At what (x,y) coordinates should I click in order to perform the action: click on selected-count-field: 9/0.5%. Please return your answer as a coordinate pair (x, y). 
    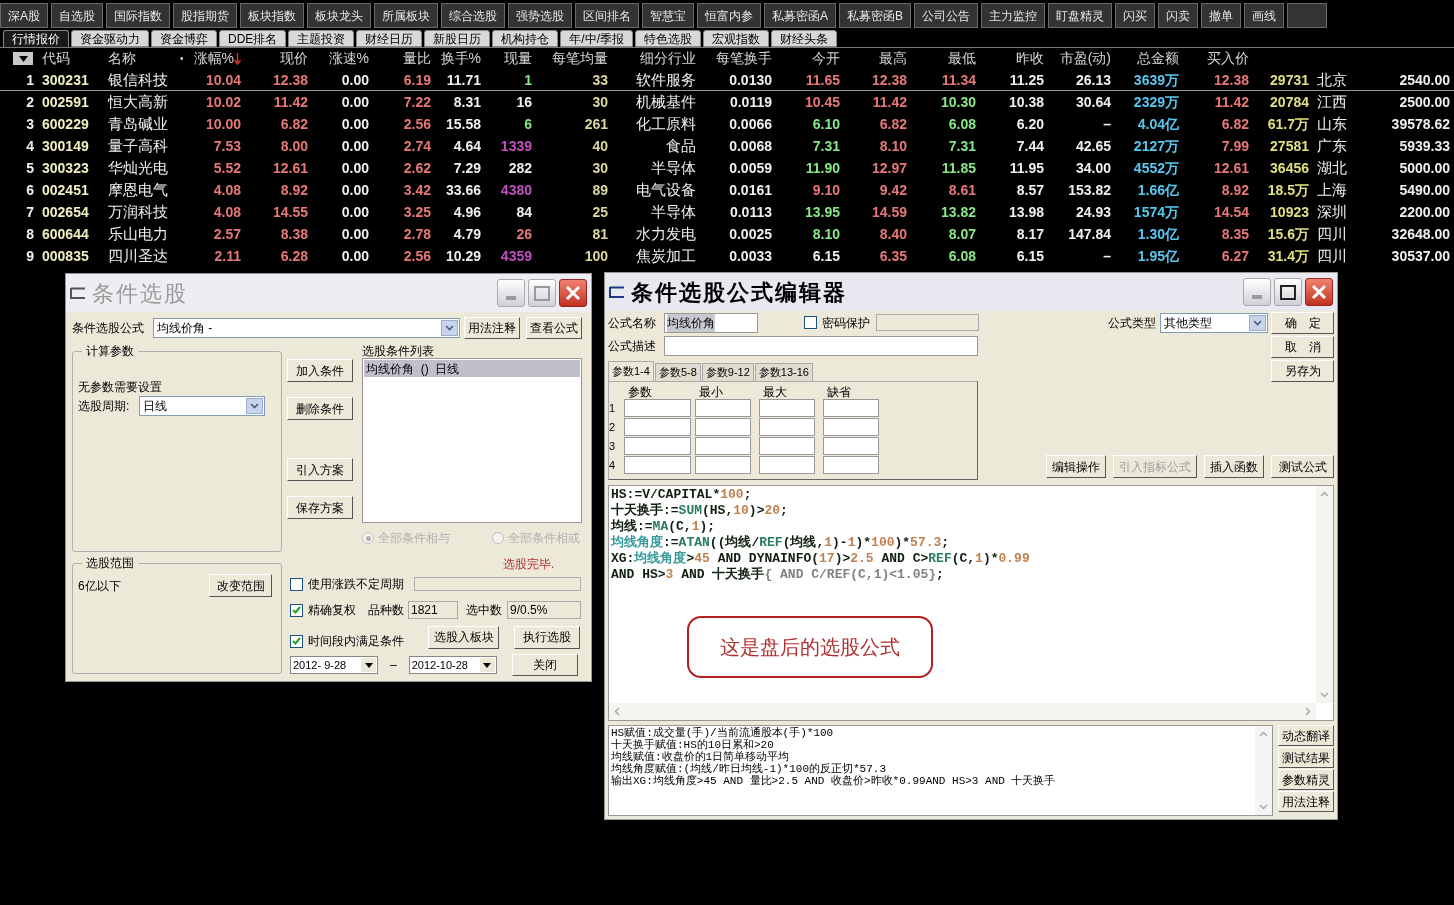
    Looking at the image, I should click on (544, 610).